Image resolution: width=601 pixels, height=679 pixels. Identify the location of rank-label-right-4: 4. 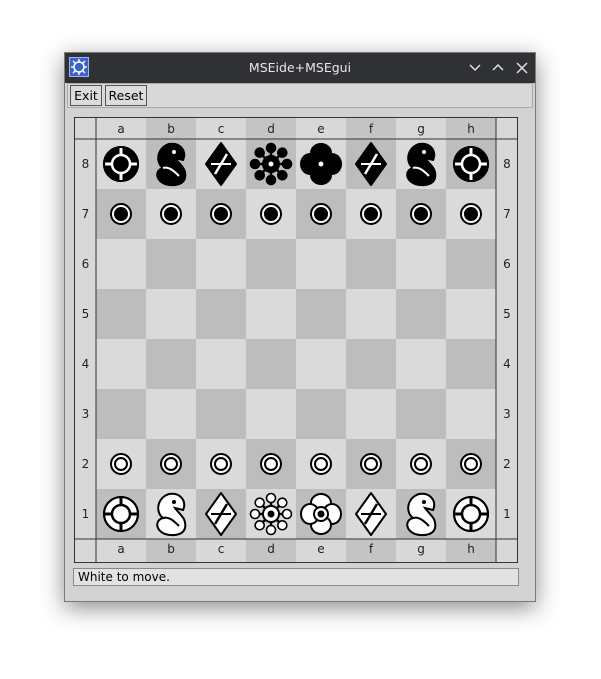
(507, 364).